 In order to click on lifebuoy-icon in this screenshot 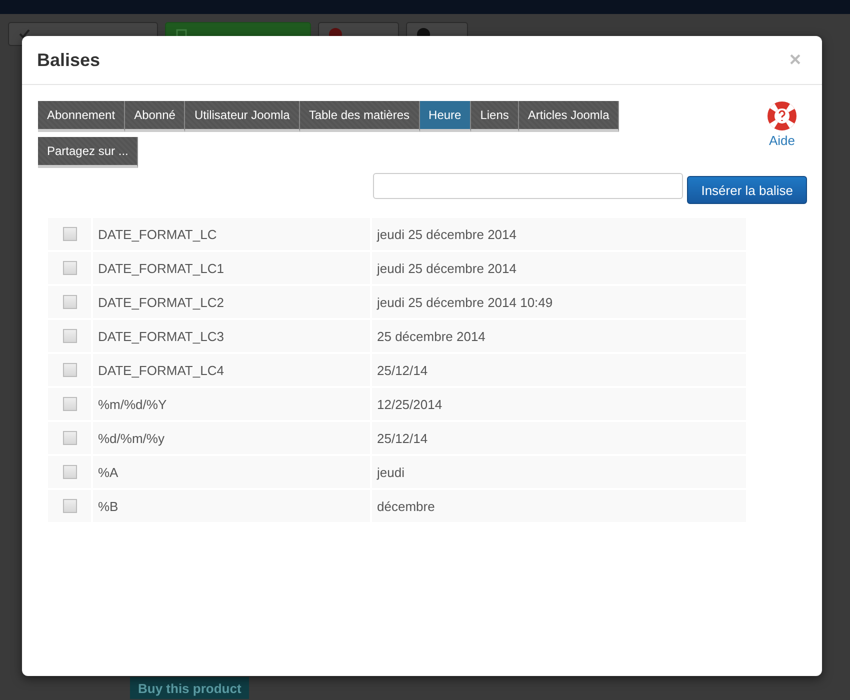, I will do `click(782, 116)`.